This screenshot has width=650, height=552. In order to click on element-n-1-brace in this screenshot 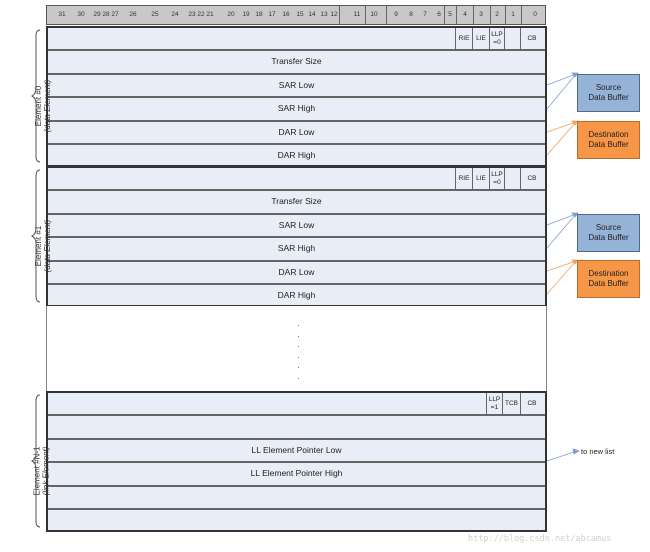, I will do `click(35, 461)`.